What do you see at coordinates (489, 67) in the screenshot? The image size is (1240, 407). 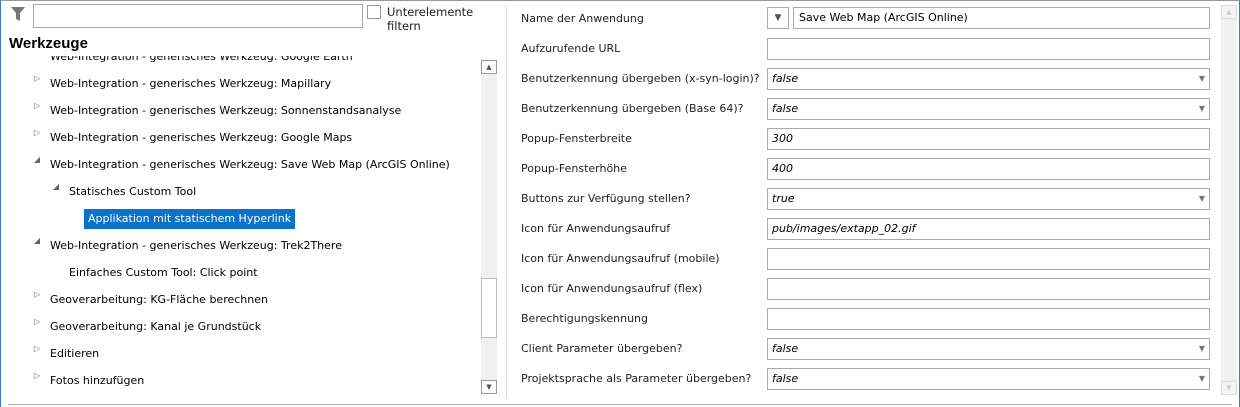 I see `scroll-up-button: ▲` at bounding box center [489, 67].